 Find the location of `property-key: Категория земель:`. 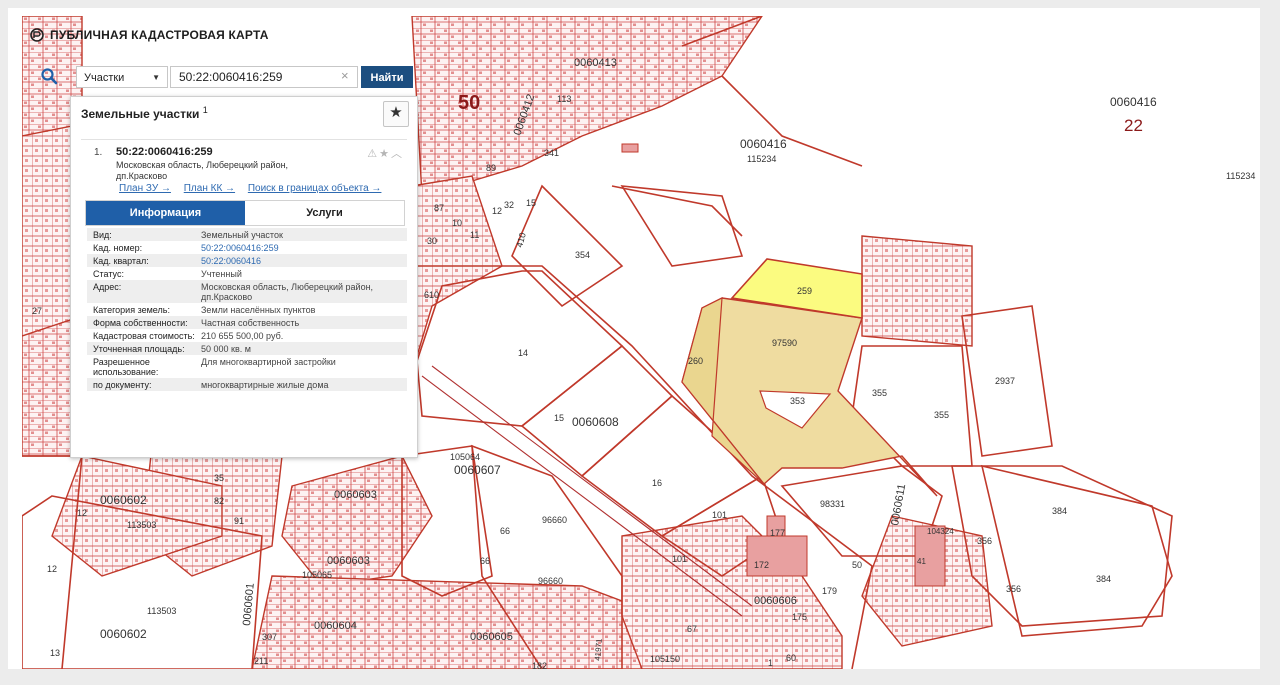

property-key: Категория земель: is located at coordinates (131, 310).